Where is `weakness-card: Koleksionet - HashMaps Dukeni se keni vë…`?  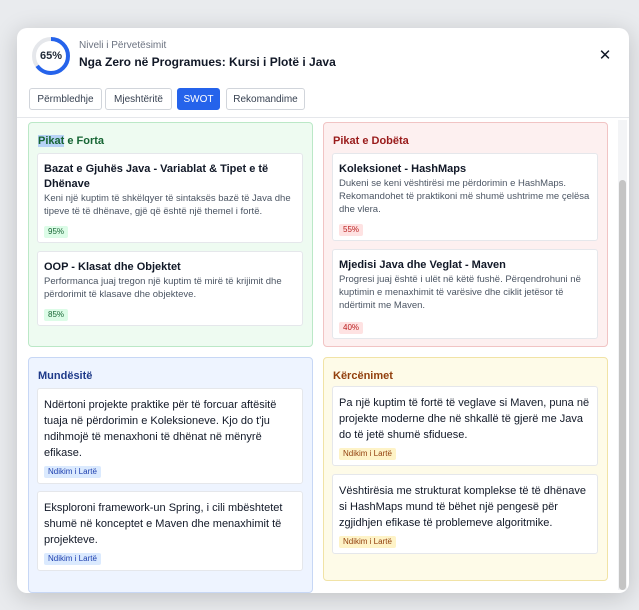 weakness-card: Koleksionet - HashMaps Dukeni se keni vë… is located at coordinates (465, 197).